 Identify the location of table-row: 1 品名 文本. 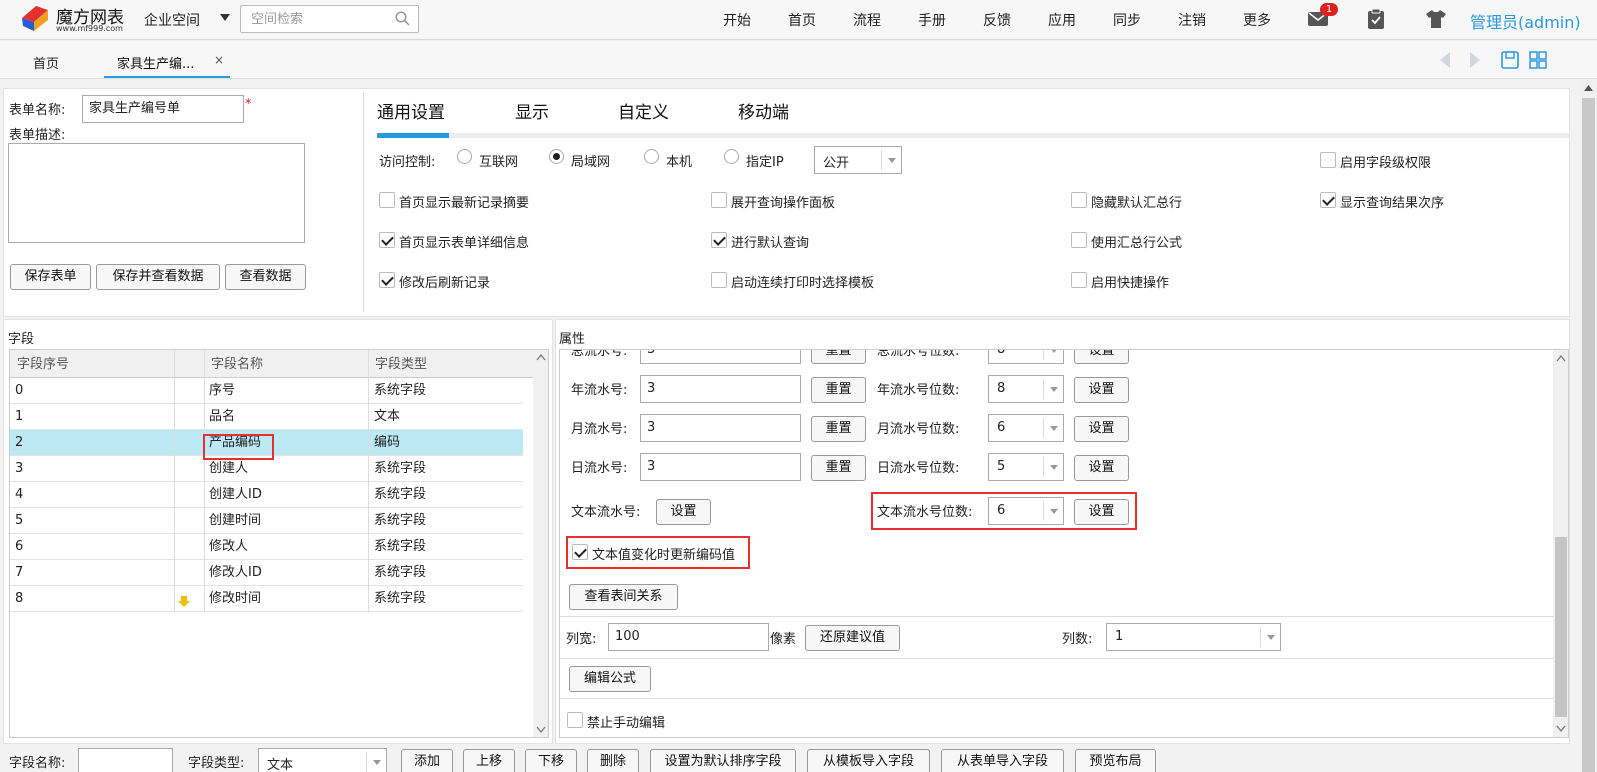
(266, 417).